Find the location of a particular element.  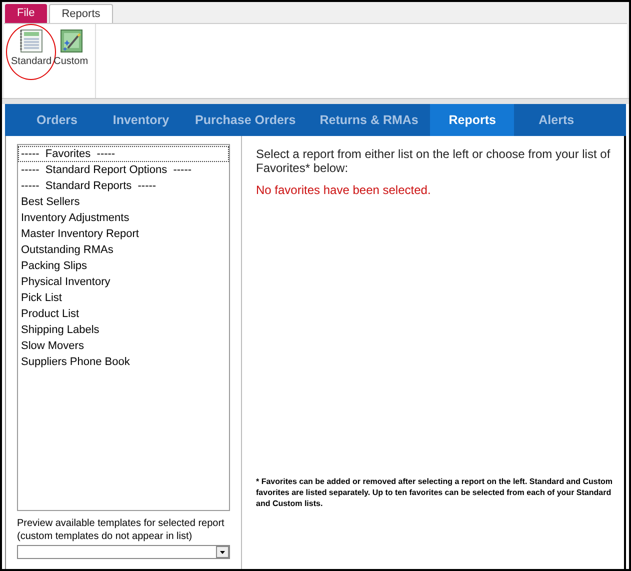

table-sheet-icon is located at coordinates (31, 41).